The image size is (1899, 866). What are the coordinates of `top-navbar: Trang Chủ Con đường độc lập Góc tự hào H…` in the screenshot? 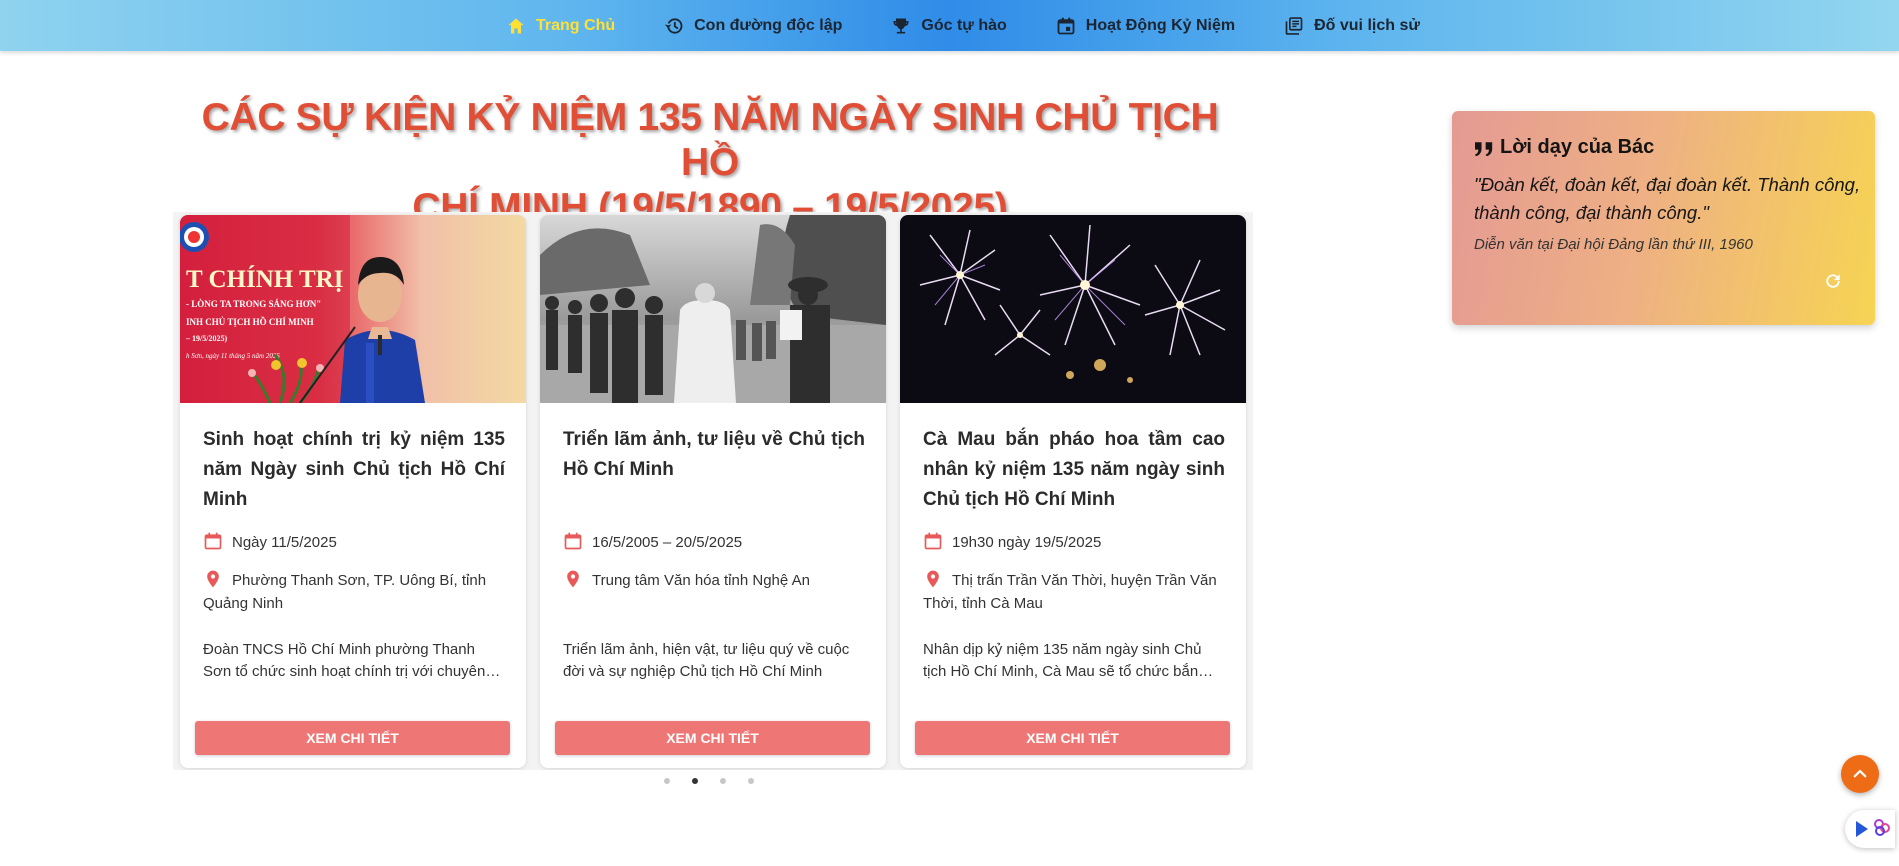 It's located at (949, 25).